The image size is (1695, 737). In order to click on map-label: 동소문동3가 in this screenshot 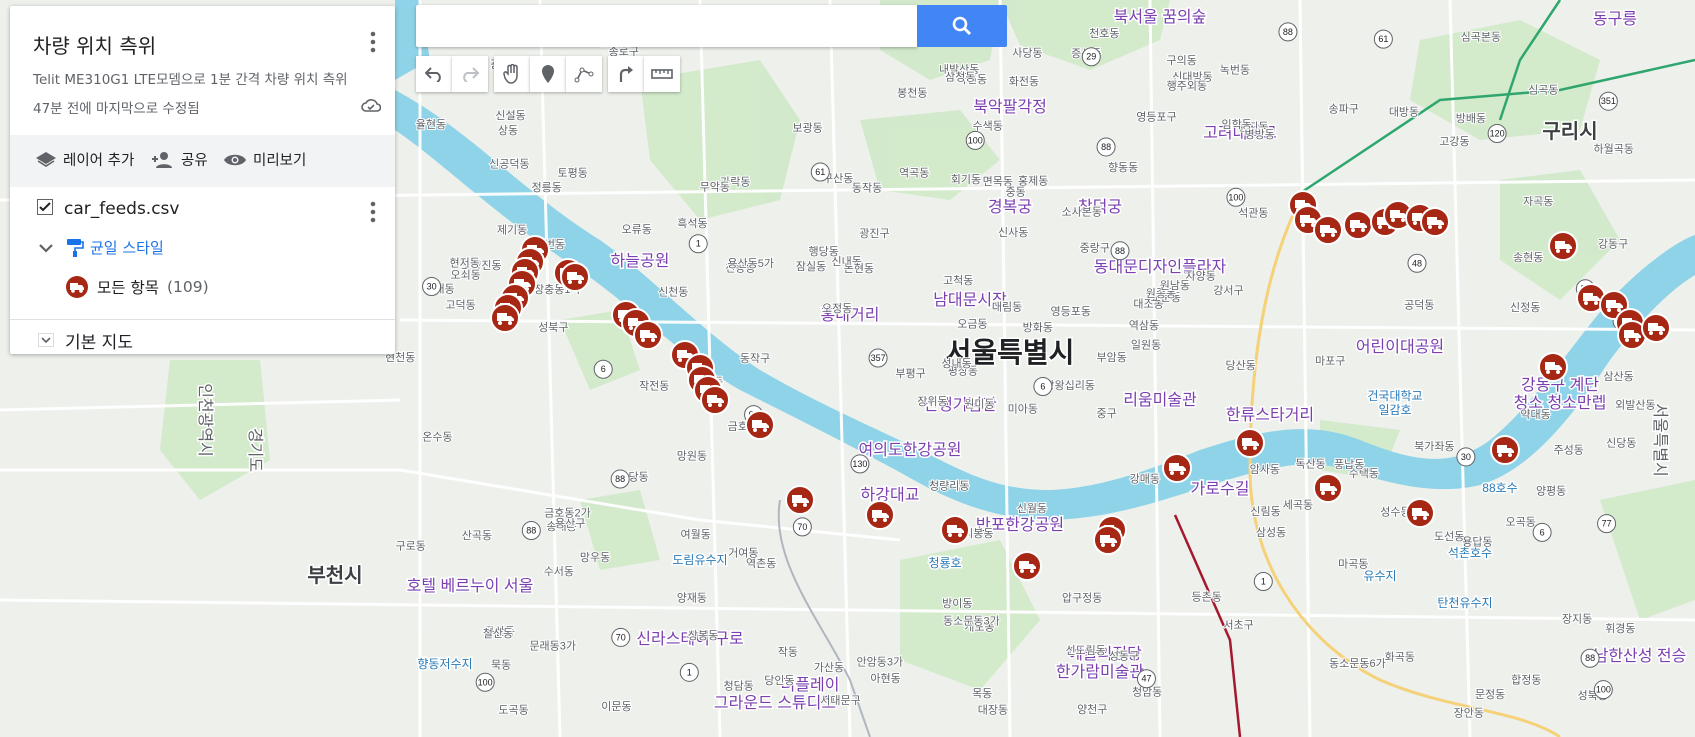, I will do `click(971, 621)`.